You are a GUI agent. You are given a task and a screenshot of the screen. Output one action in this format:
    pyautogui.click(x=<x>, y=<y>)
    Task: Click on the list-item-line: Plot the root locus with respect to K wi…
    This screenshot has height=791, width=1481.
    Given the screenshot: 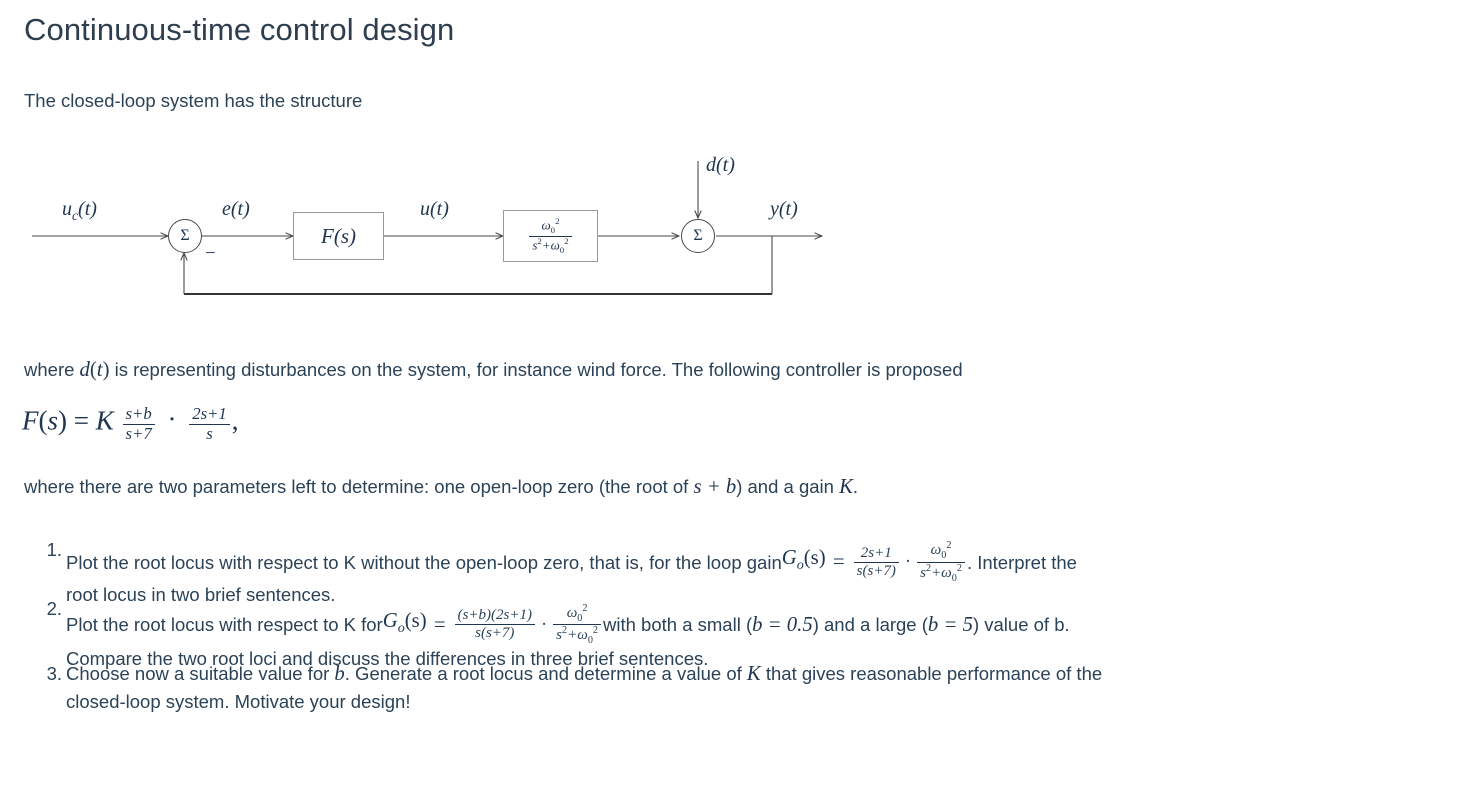 What is the action you would take?
    pyautogui.click(x=766, y=560)
    